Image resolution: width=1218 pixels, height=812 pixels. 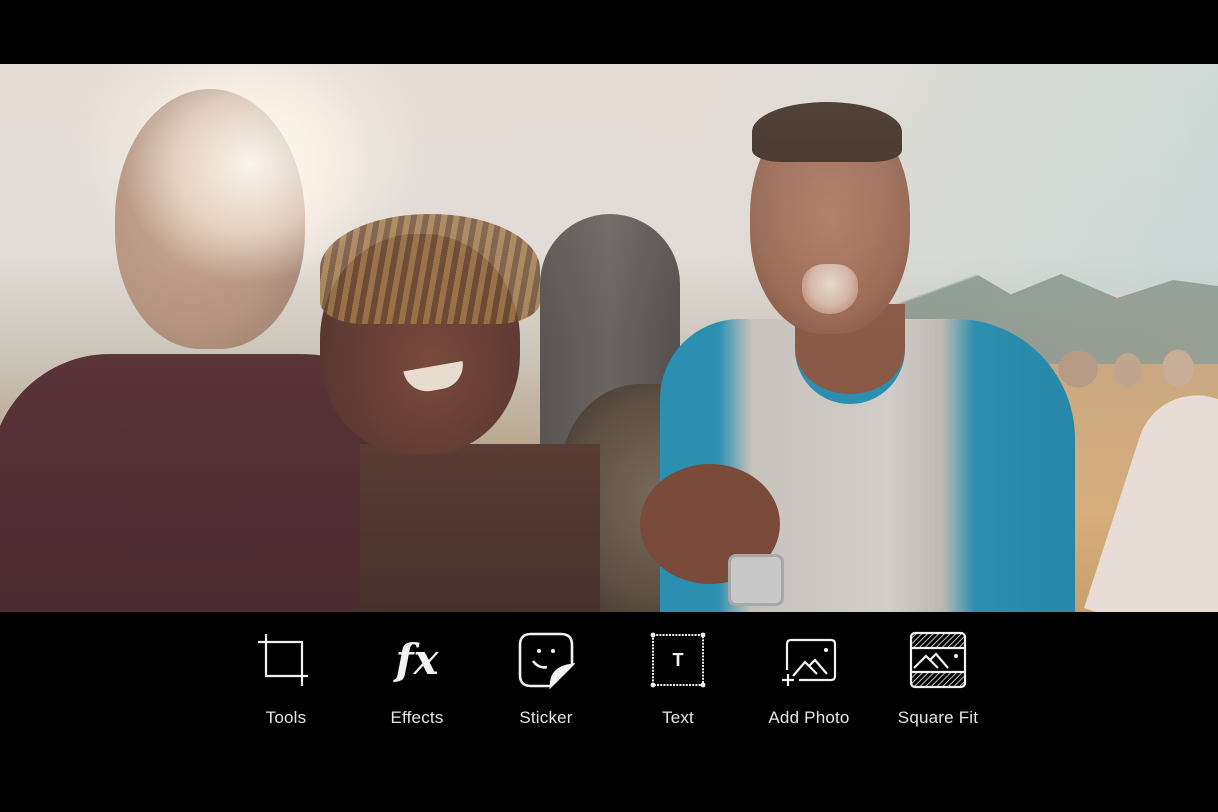 What do you see at coordinates (938, 660) in the screenshot?
I see `square-fit-icon` at bounding box center [938, 660].